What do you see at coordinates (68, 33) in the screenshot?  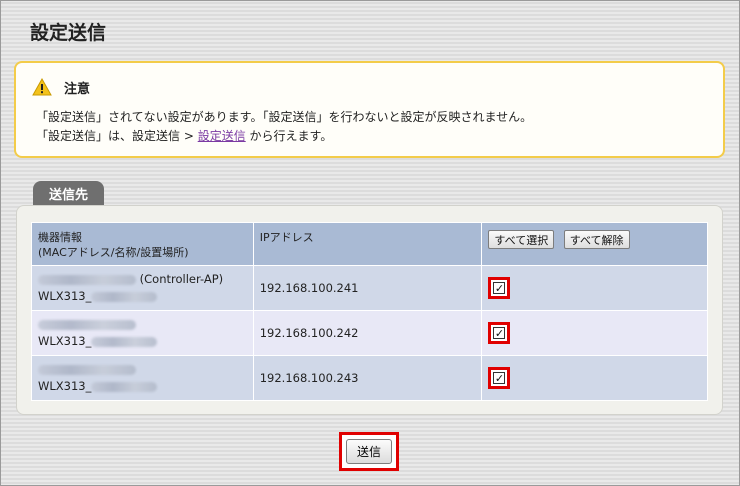 I see `page-title: 設定送信` at bounding box center [68, 33].